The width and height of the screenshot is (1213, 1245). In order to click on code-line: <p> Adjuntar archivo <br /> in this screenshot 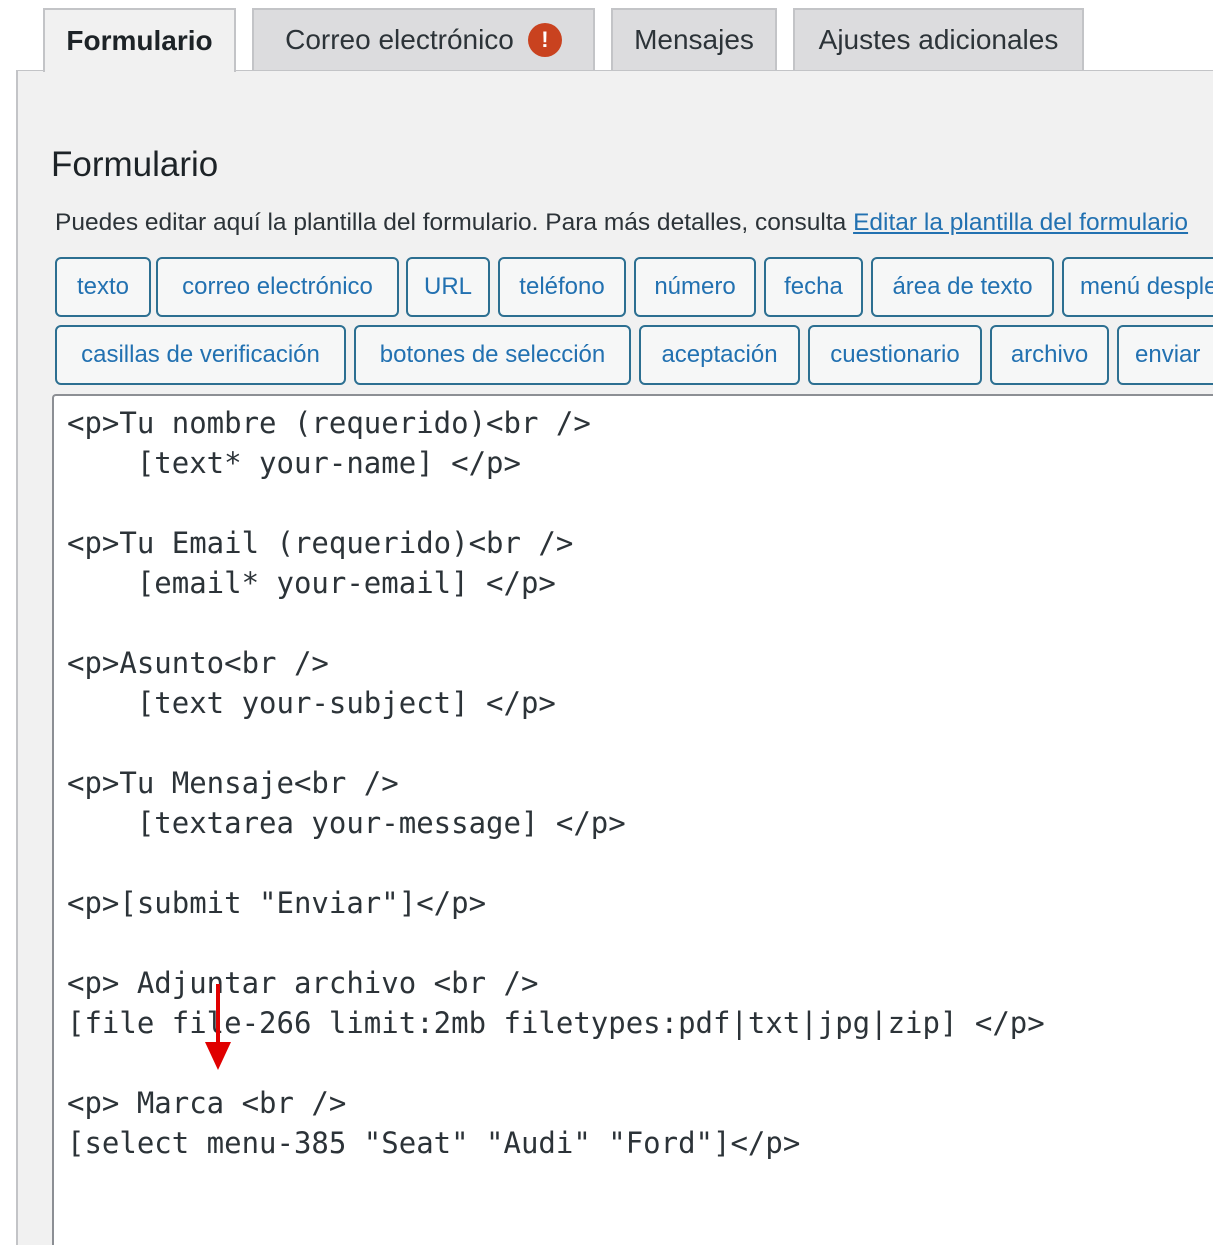, I will do `click(303, 983)`.